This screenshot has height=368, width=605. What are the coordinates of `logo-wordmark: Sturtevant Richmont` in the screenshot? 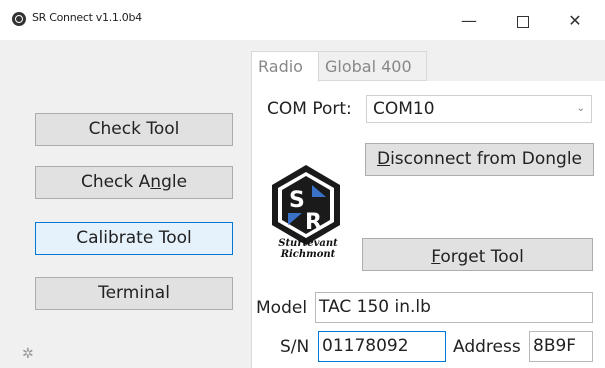 It's located at (308, 249).